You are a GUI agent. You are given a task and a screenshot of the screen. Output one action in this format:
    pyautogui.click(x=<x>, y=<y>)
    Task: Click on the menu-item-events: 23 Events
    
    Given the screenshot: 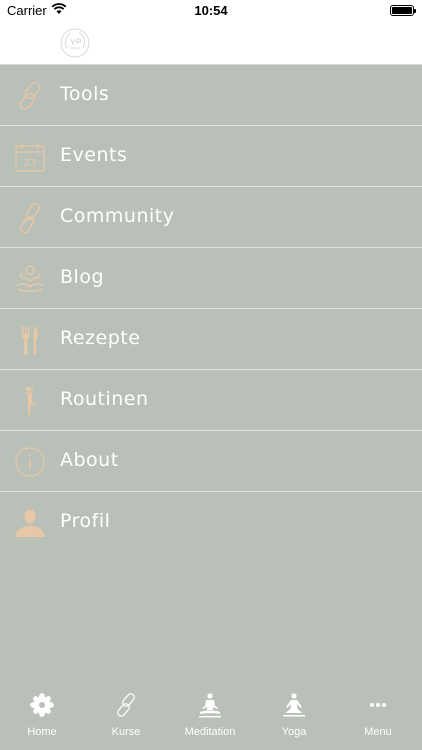 What is the action you would take?
    pyautogui.click(x=211, y=156)
    